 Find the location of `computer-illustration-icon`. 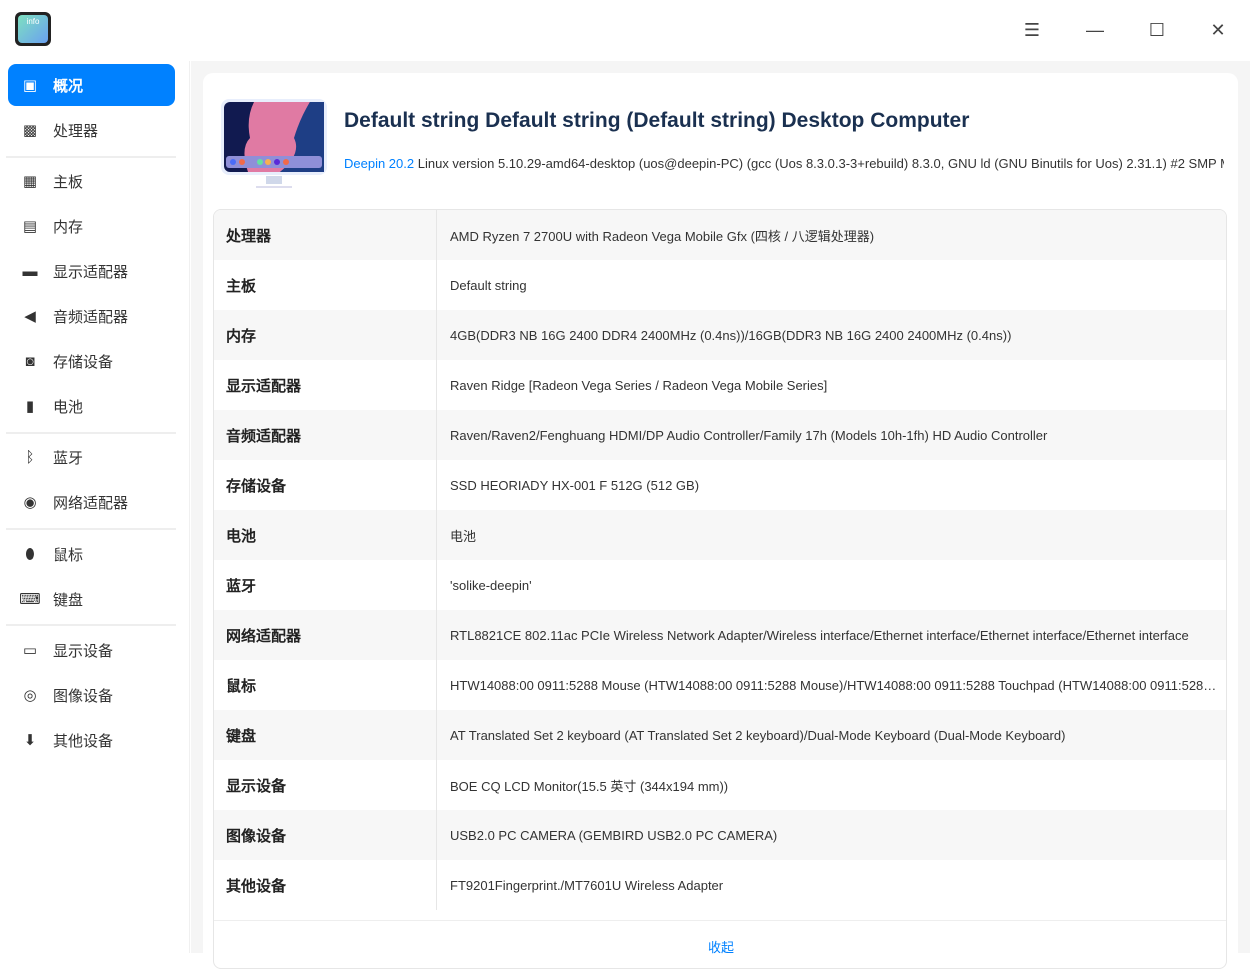

computer-illustration-icon is located at coordinates (274, 143).